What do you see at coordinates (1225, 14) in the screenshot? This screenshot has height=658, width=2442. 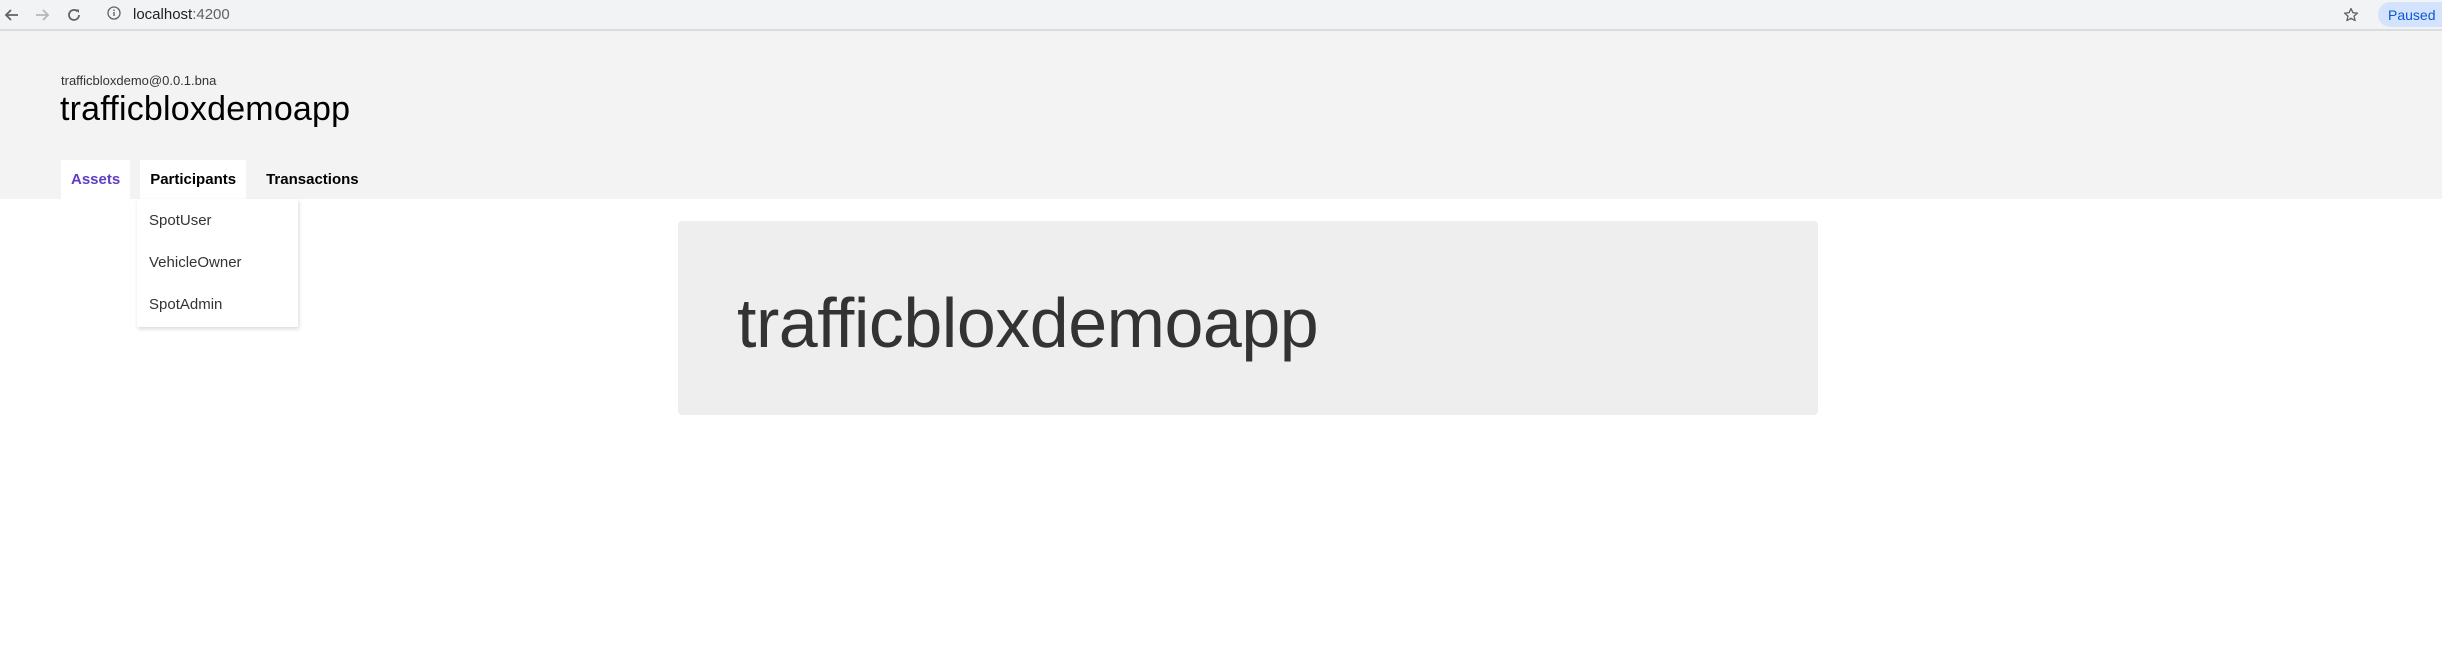 I see `address-bar: localhost:4200` at bounding box center [1225, 14].